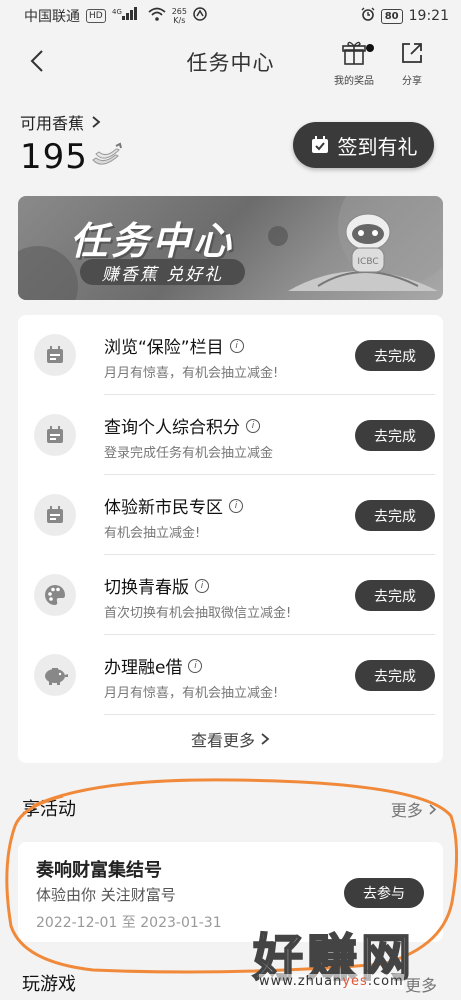 The image size is (461, 1000). I want to click on back-button, so click(37, 61).